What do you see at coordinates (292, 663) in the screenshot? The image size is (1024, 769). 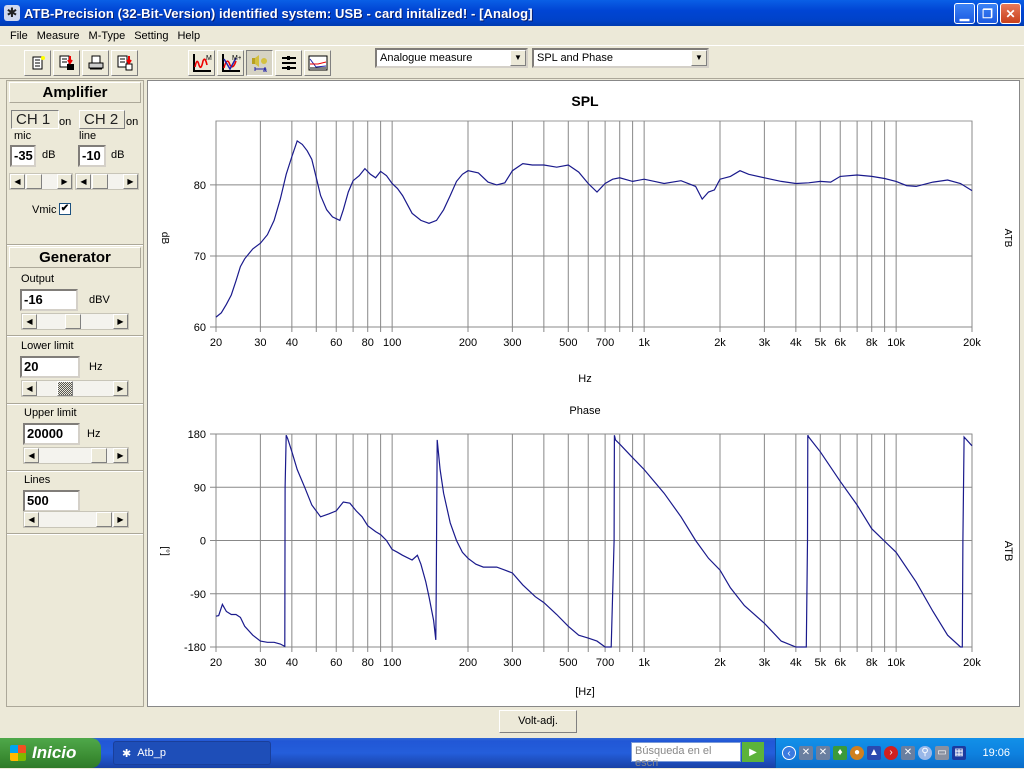 I see `phase-x-tick-label: 40` at bounding box center [292, 663].